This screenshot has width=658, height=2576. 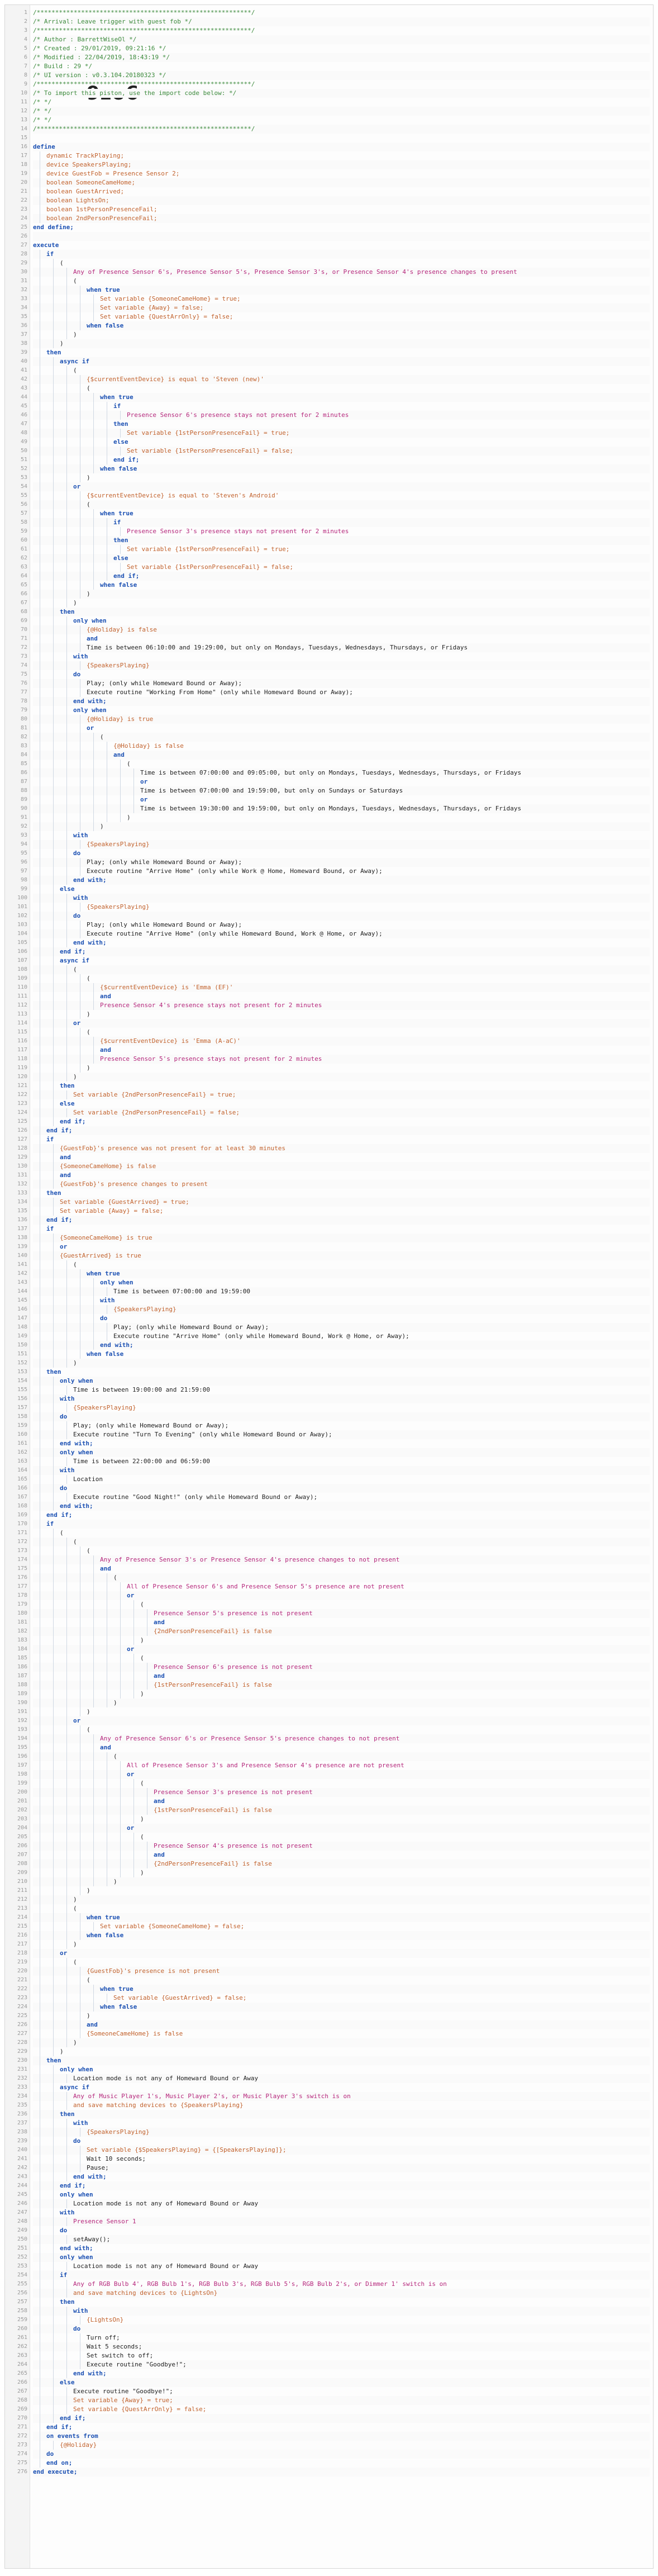 What do you see at coordinates (342, 2400) in the screenshot?
I see `code-line: Set variable {Away} = true;` at bounding box center [342, 2400].